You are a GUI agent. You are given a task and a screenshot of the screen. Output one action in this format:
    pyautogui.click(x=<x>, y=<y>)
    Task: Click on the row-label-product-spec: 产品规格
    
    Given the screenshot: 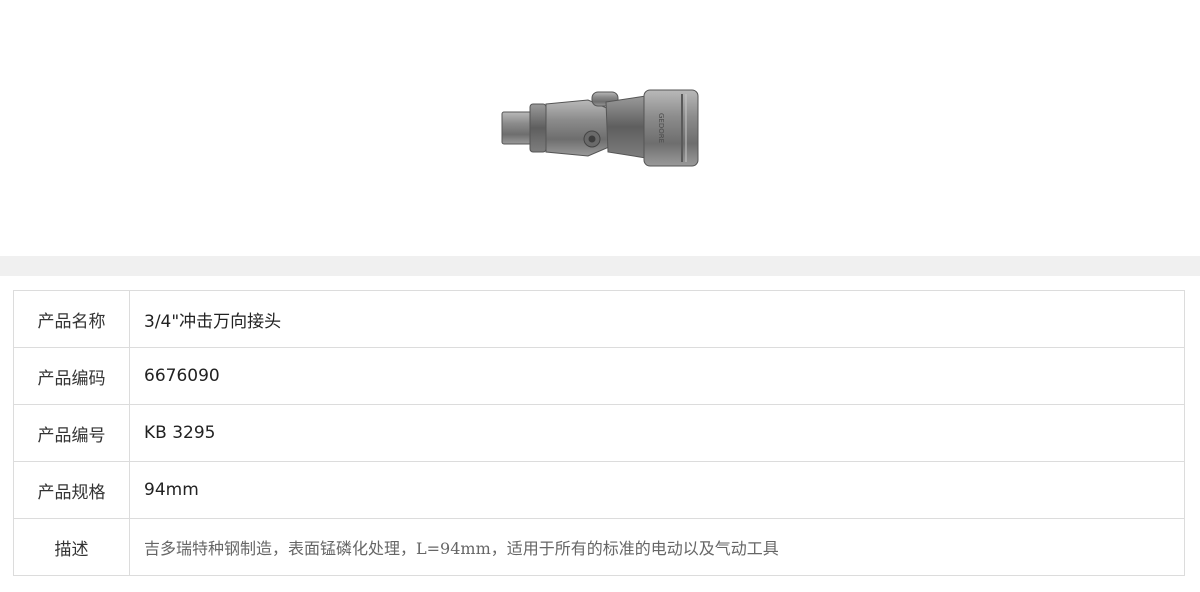 What is the action you would take?
    pyautogui.click(x=71, y=490)
    